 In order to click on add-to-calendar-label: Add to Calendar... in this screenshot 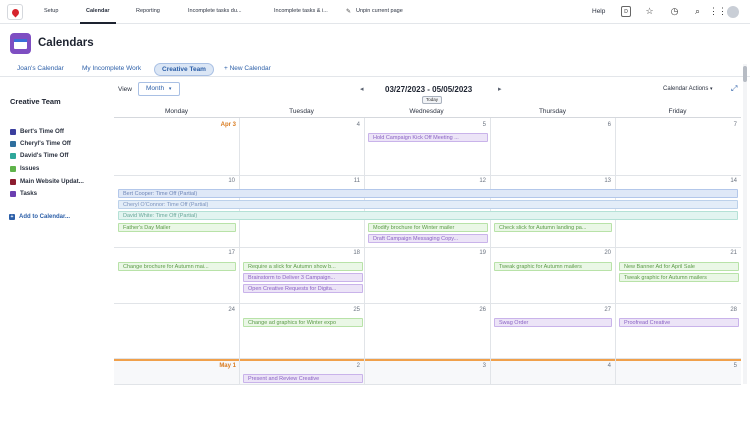, I will do `click(45, 217)`.